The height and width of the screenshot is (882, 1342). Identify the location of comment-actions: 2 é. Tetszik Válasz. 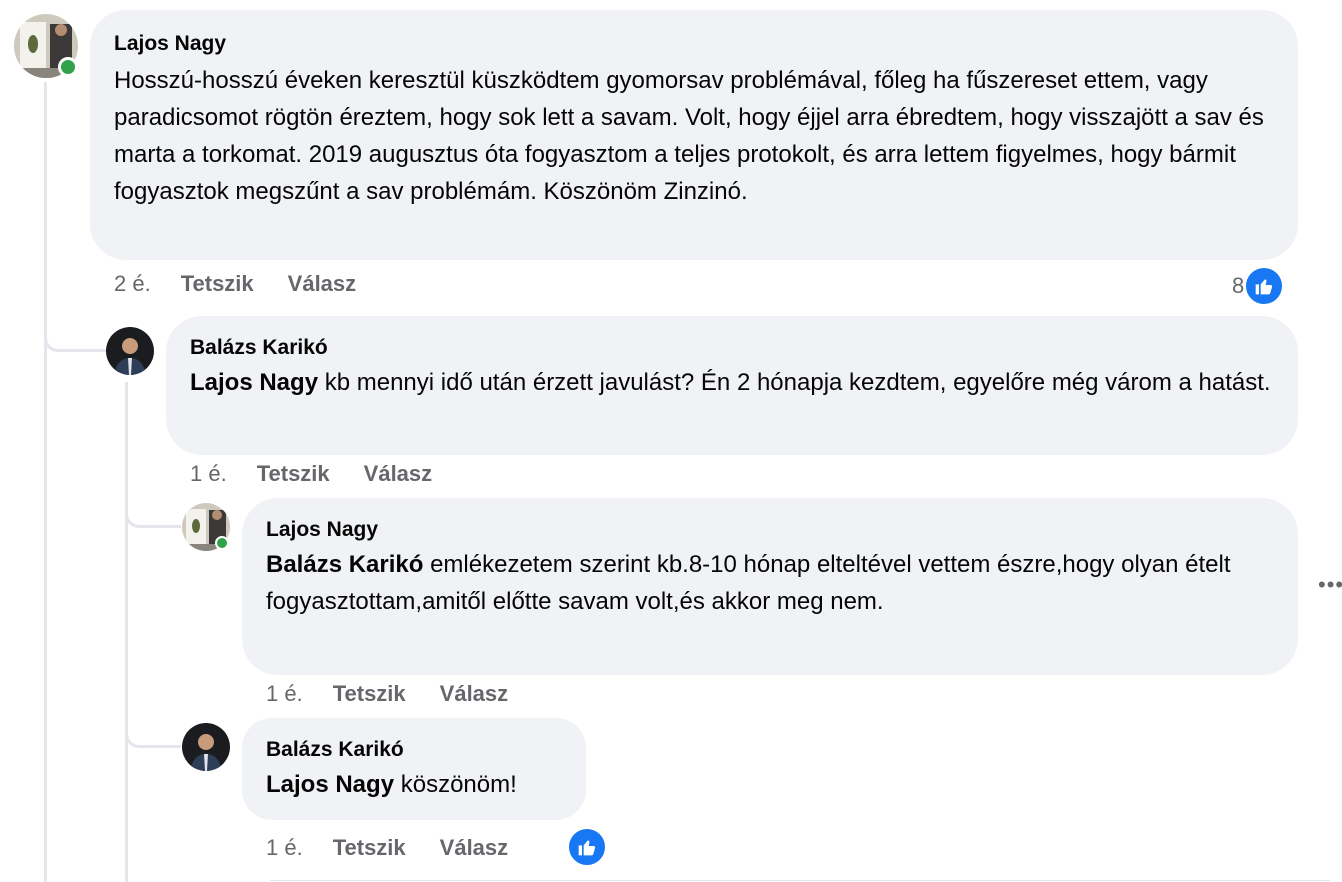
(252, 284).